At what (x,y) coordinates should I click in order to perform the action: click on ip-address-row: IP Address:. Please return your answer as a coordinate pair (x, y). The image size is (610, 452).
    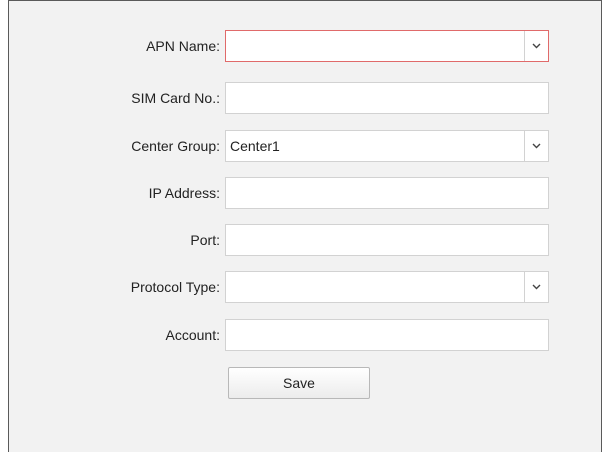
    Looking at the image, I should click on (305, 193).